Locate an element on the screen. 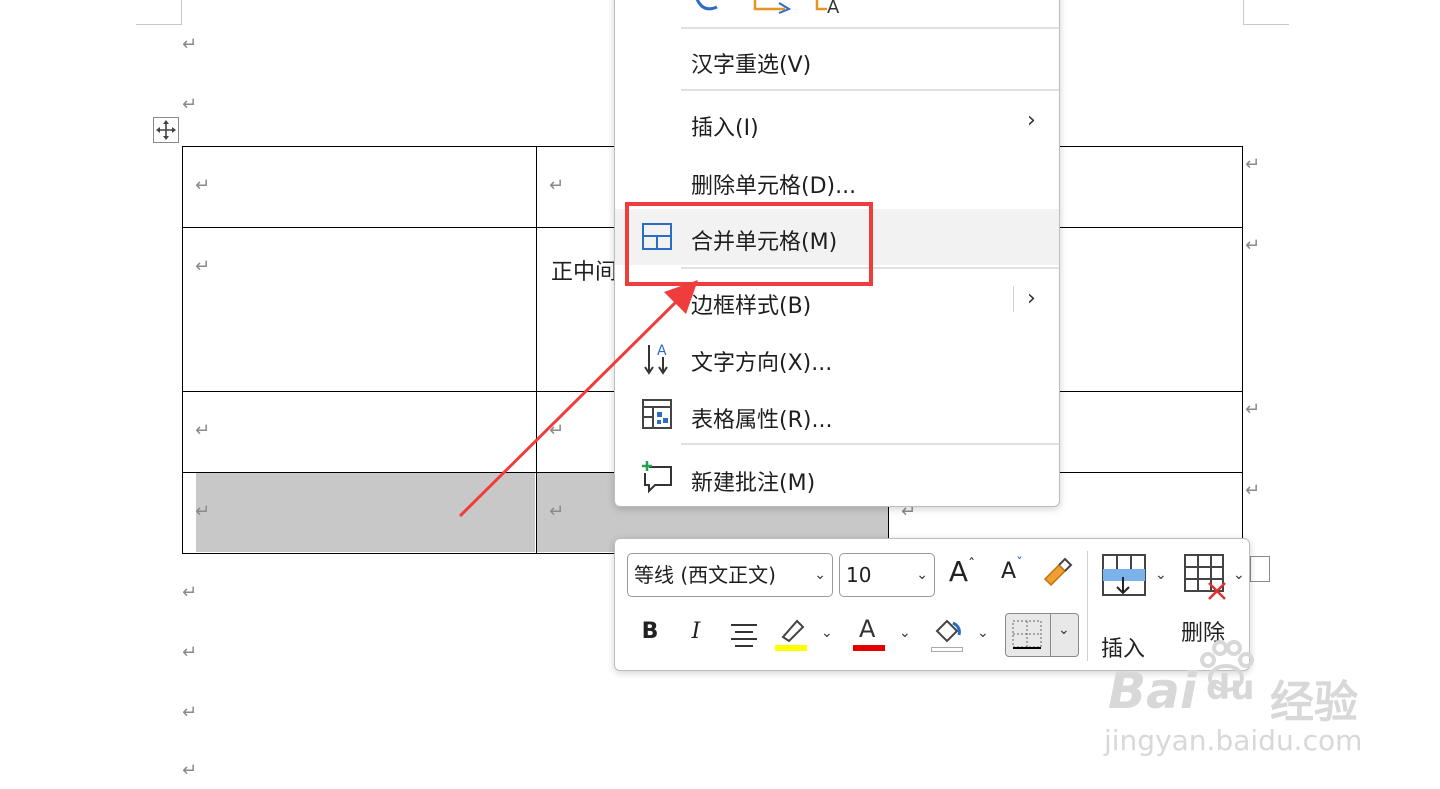 The width and height of the screenshot is (1440, 789). font-size-select: 10 ⌄ is located at coordinates (887, 575).